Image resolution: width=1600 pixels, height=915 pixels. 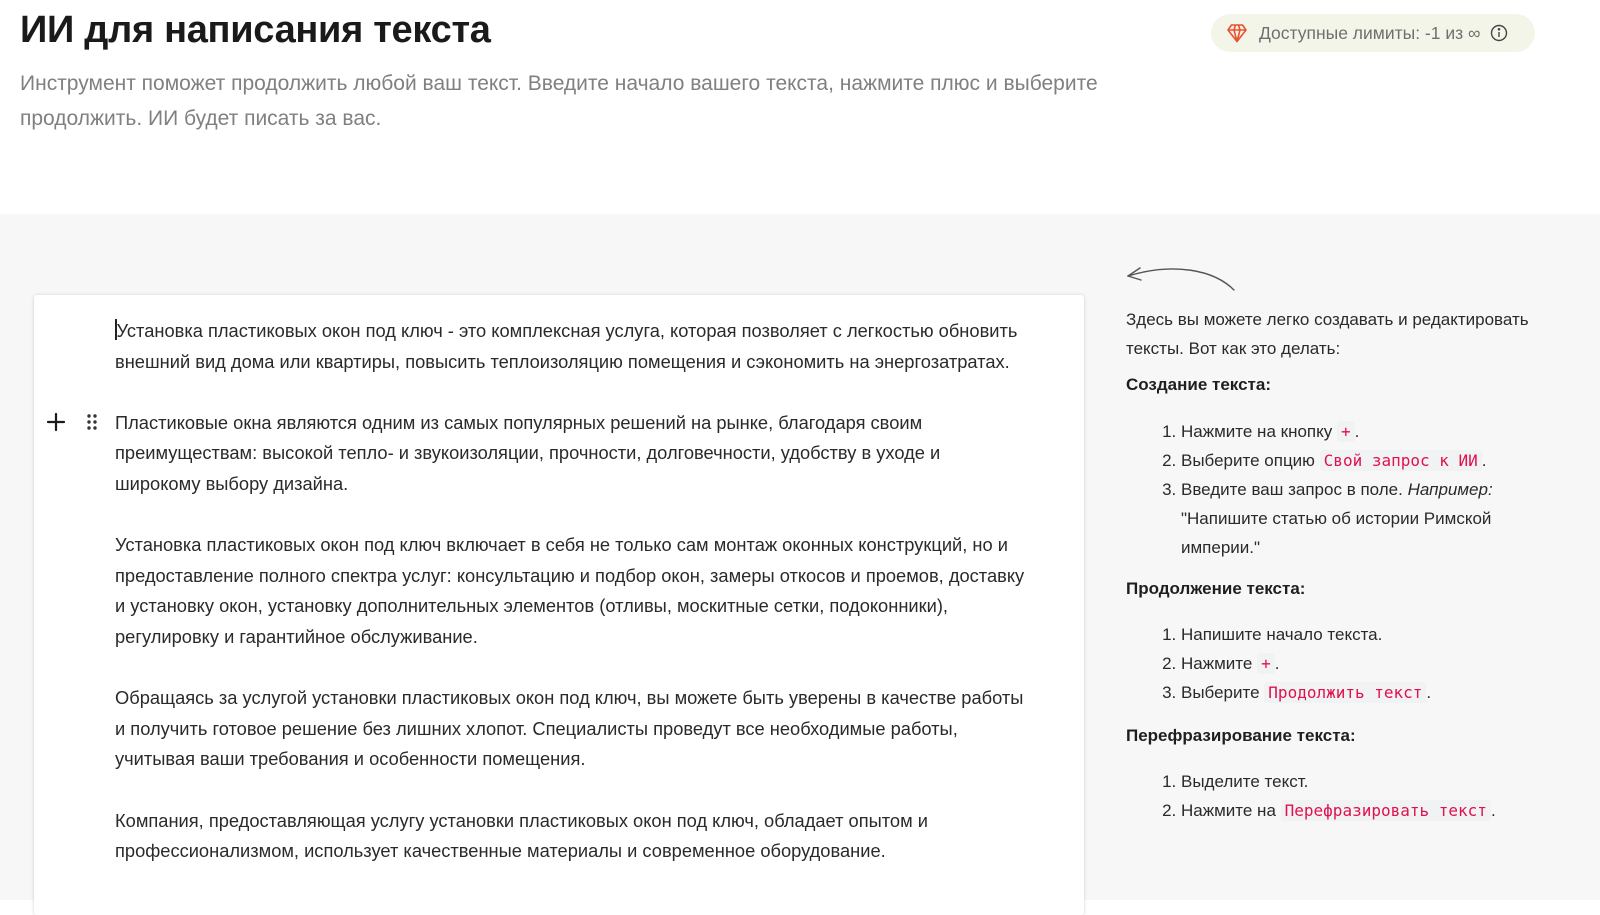 What do you see at coordinates (1373, 431) in the screenshot?
I see `list-item: Нажмите на кнопку +.` at bounding box center [1373, 431].